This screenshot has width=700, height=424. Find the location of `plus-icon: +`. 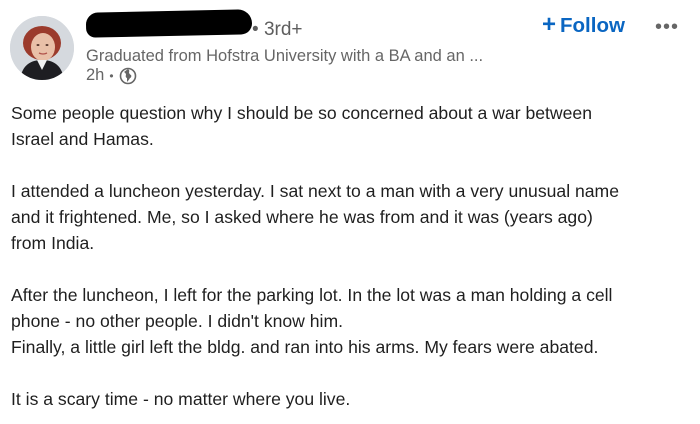

plus-icon: + is located at coordinates (549, 24).